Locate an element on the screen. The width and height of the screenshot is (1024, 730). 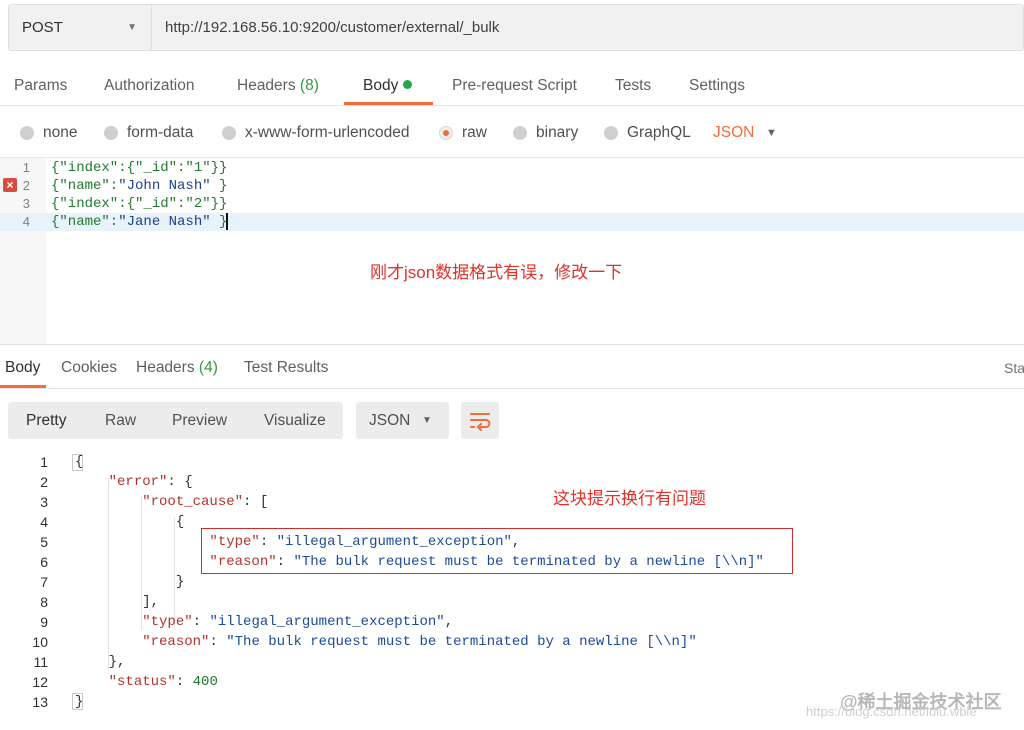
editor-line-current: 4 {"name":"Jane Nash" } is located at coordinates (512, 222).